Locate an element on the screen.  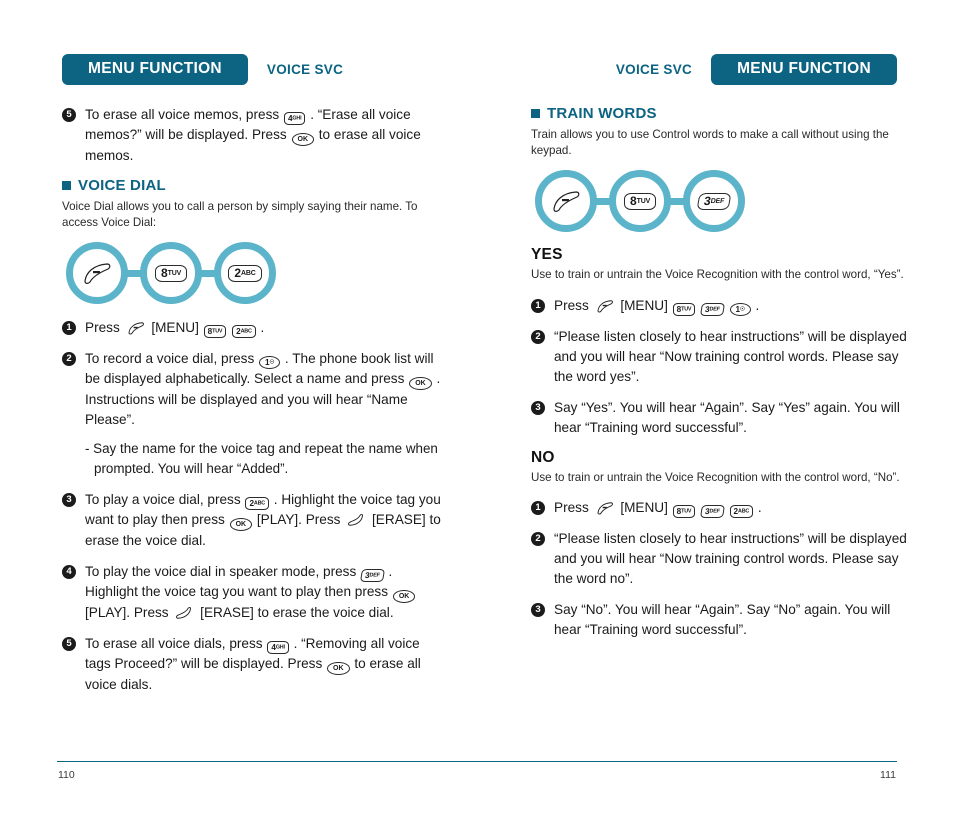
train-words-flow-diagram: 8TUV 3DEF is located at coordinates (723, 201).